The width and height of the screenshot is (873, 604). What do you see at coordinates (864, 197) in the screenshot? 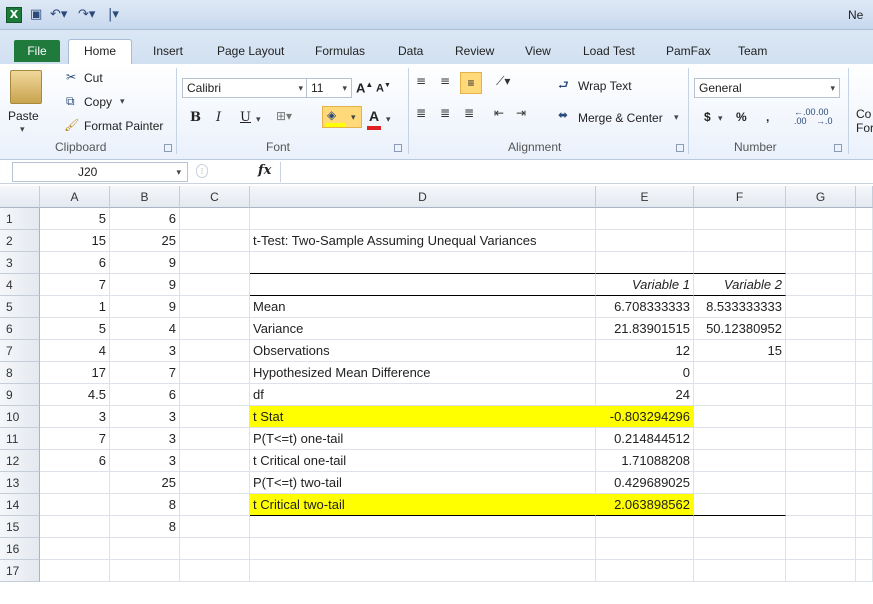
I see `column-header-h` at bounding box center [864, 197].